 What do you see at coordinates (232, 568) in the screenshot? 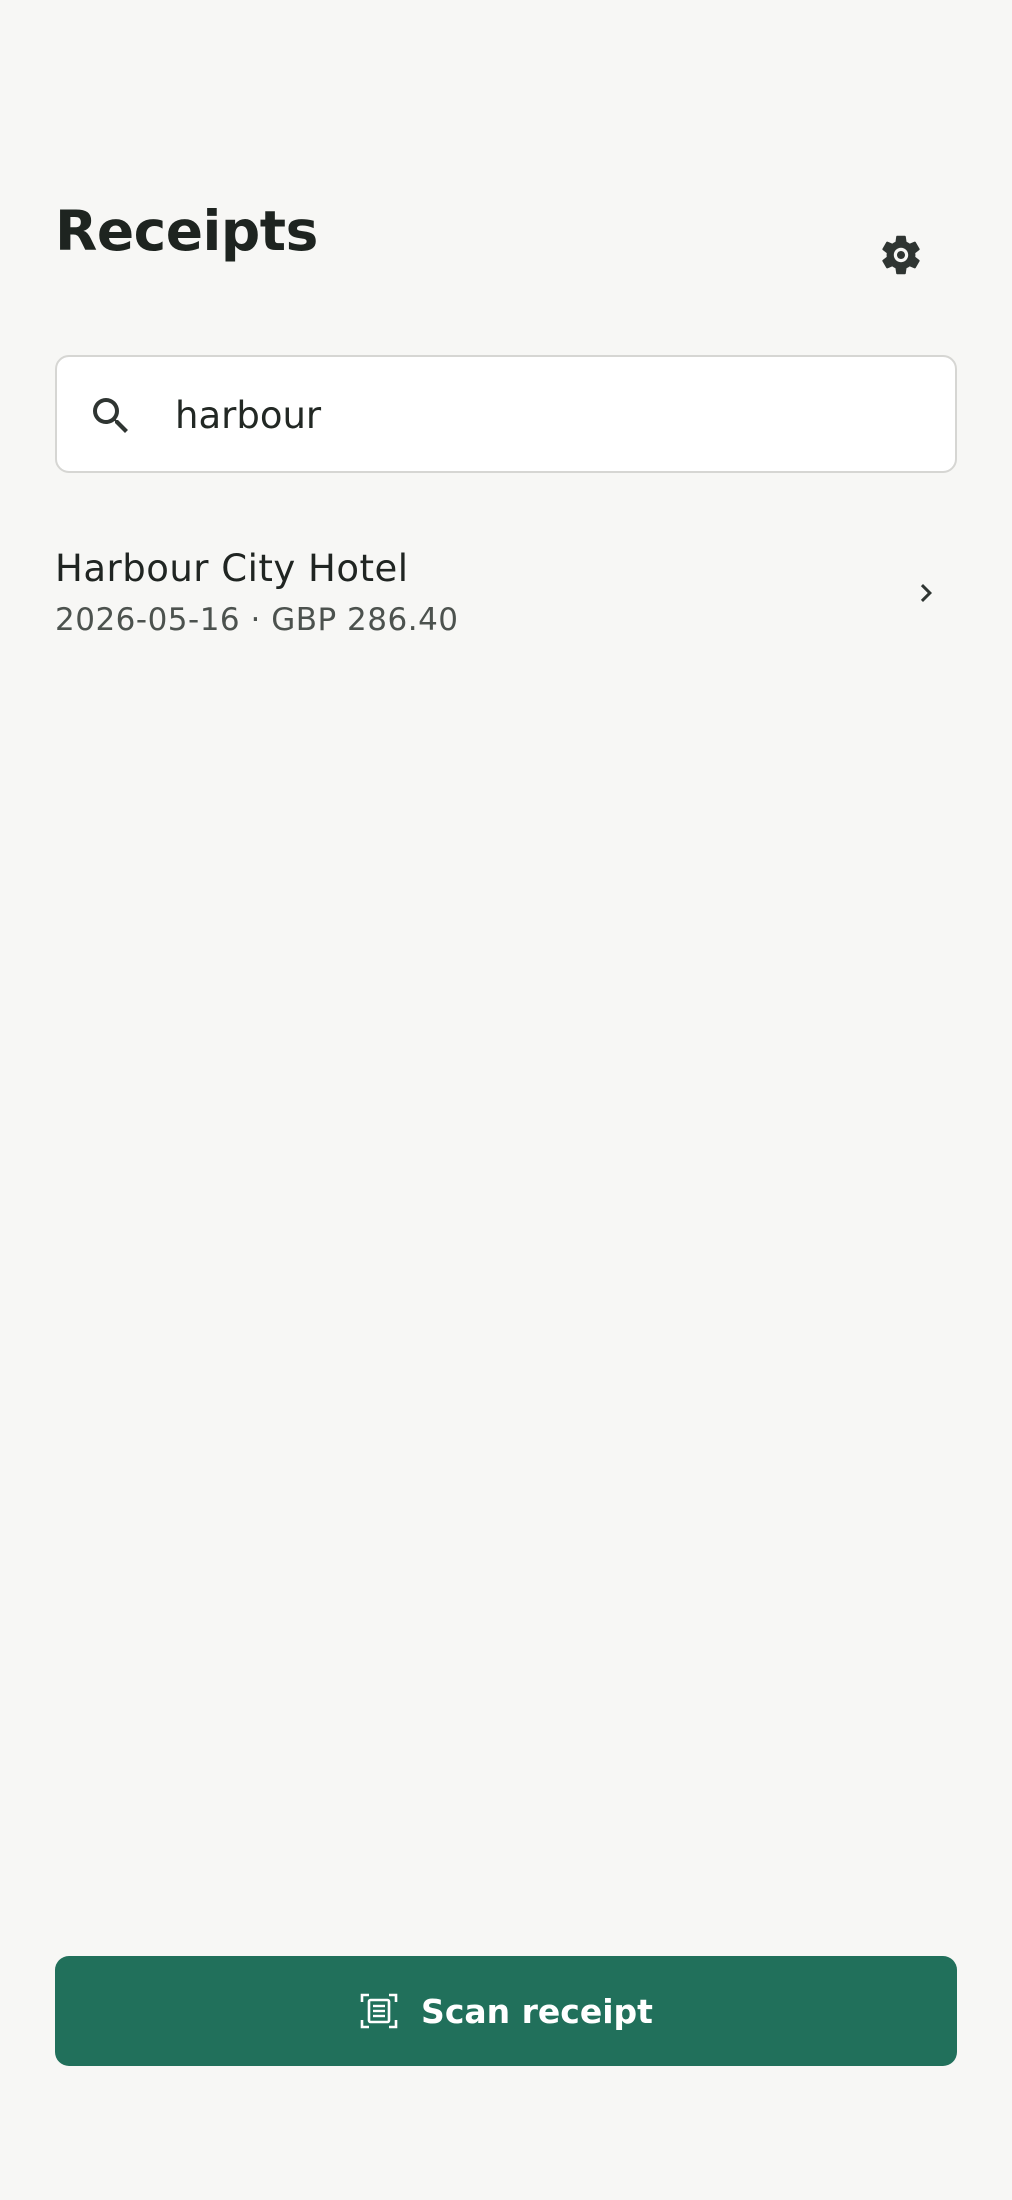
I see `receipt-title: Harbour City Hotel` at bounding box center [232, 568].